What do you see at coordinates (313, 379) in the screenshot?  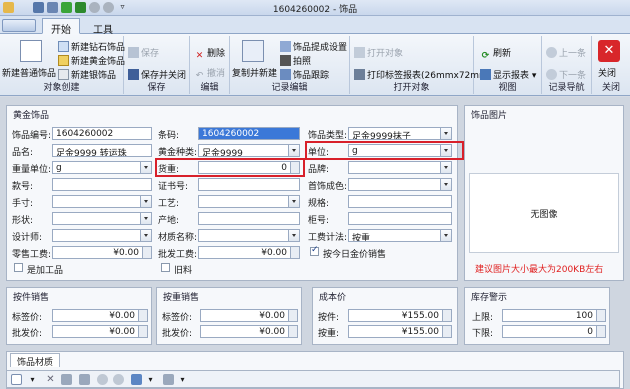 I see `material-toolbar: ▾ ✕ ▾ ▾` at bounding box center [313, 379].